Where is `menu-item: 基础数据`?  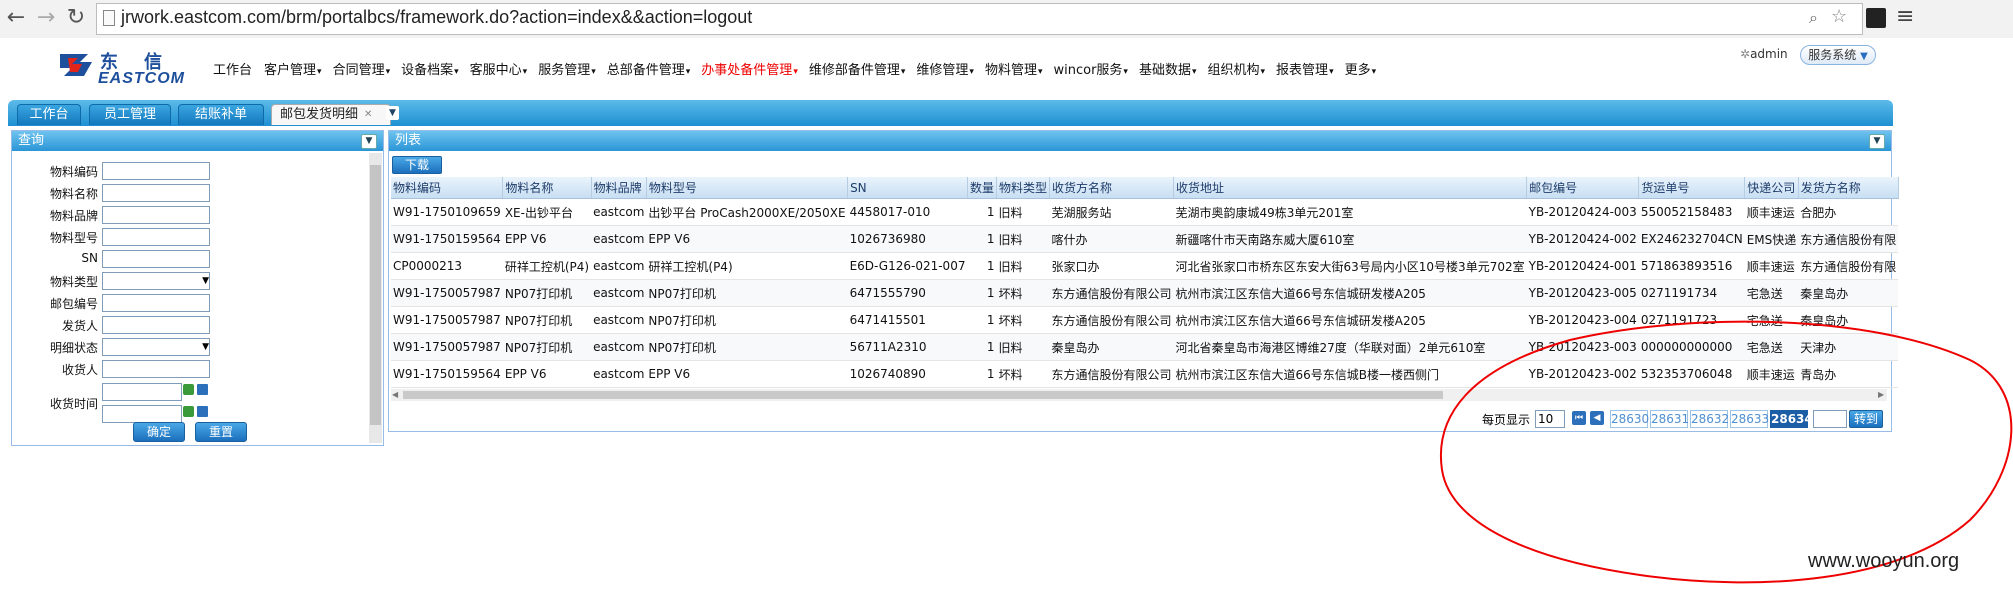 menu-item: 基础数据 is located at coordinates (1168, 68).